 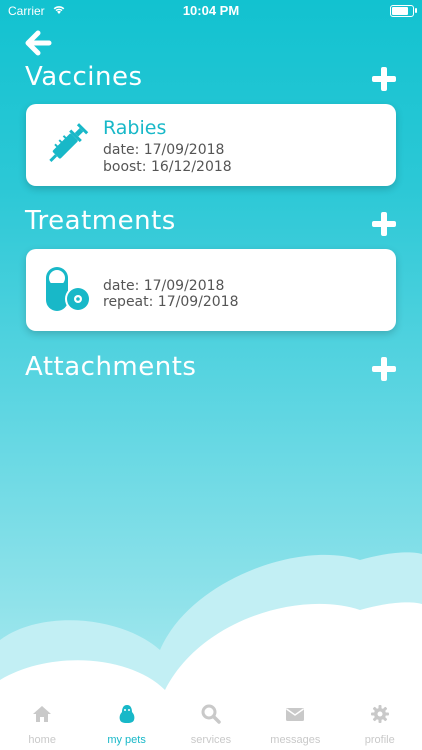 What do you see at coordinates (379, 714) in the screenshot?
I see `gear-icon` at bounding box center [379, 714].